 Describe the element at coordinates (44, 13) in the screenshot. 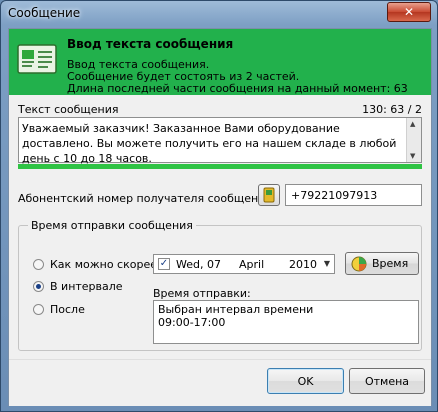

I see `window-title: Сообщение` at that location.